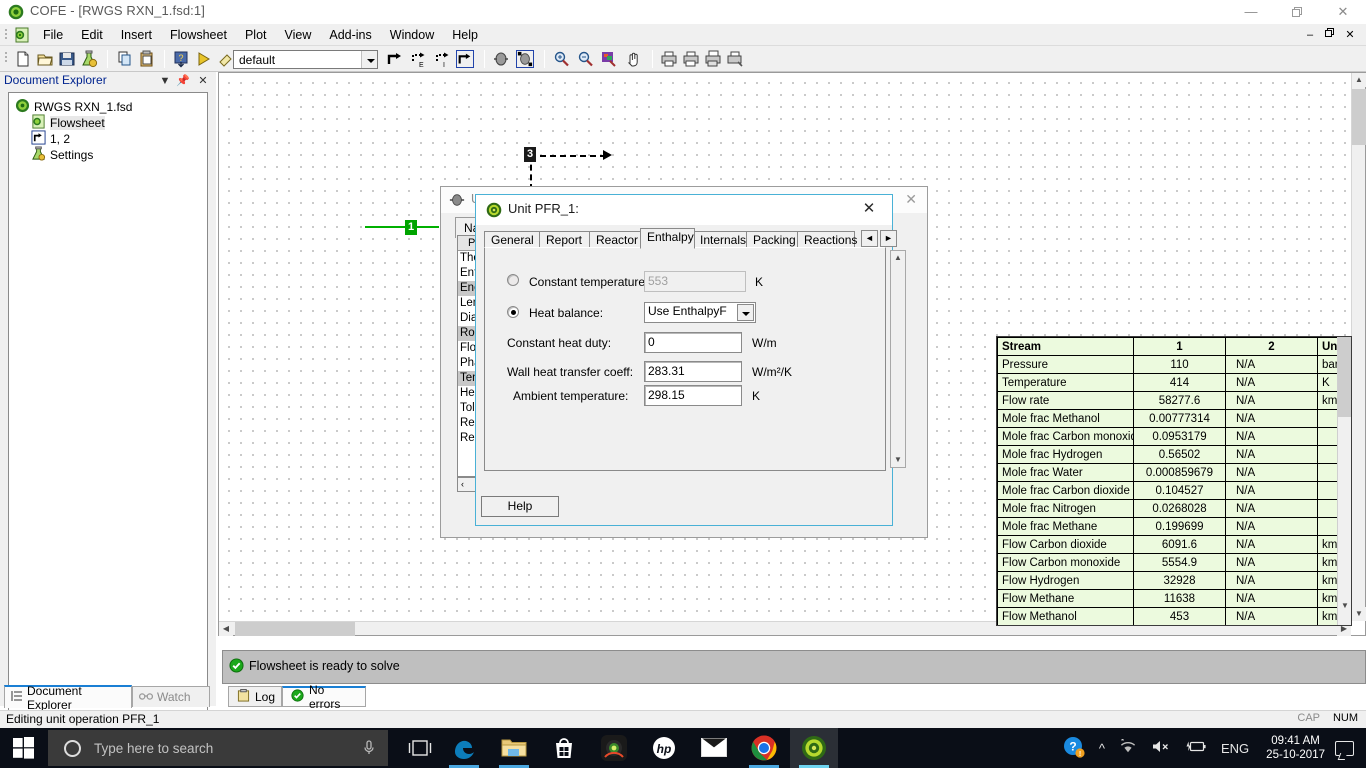 The height and width of the screenshot is (768, 1366). Describe the element at coordinates (1251, 12) in the screenshot. I see `window-minimize-button: —` at that location.